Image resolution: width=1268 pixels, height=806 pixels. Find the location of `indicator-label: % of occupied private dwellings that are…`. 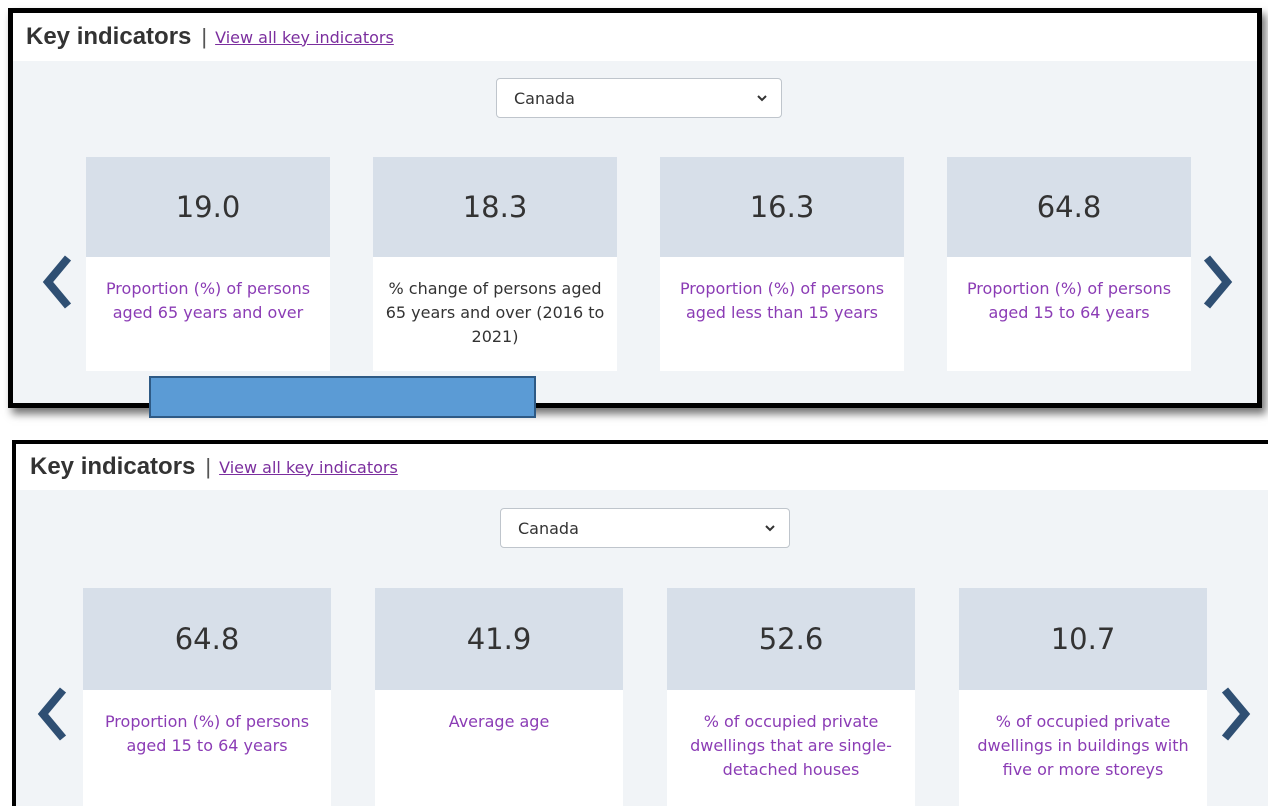

indicator-label: % of occupied private dwellings that are… is located at coordinates (791, 736).